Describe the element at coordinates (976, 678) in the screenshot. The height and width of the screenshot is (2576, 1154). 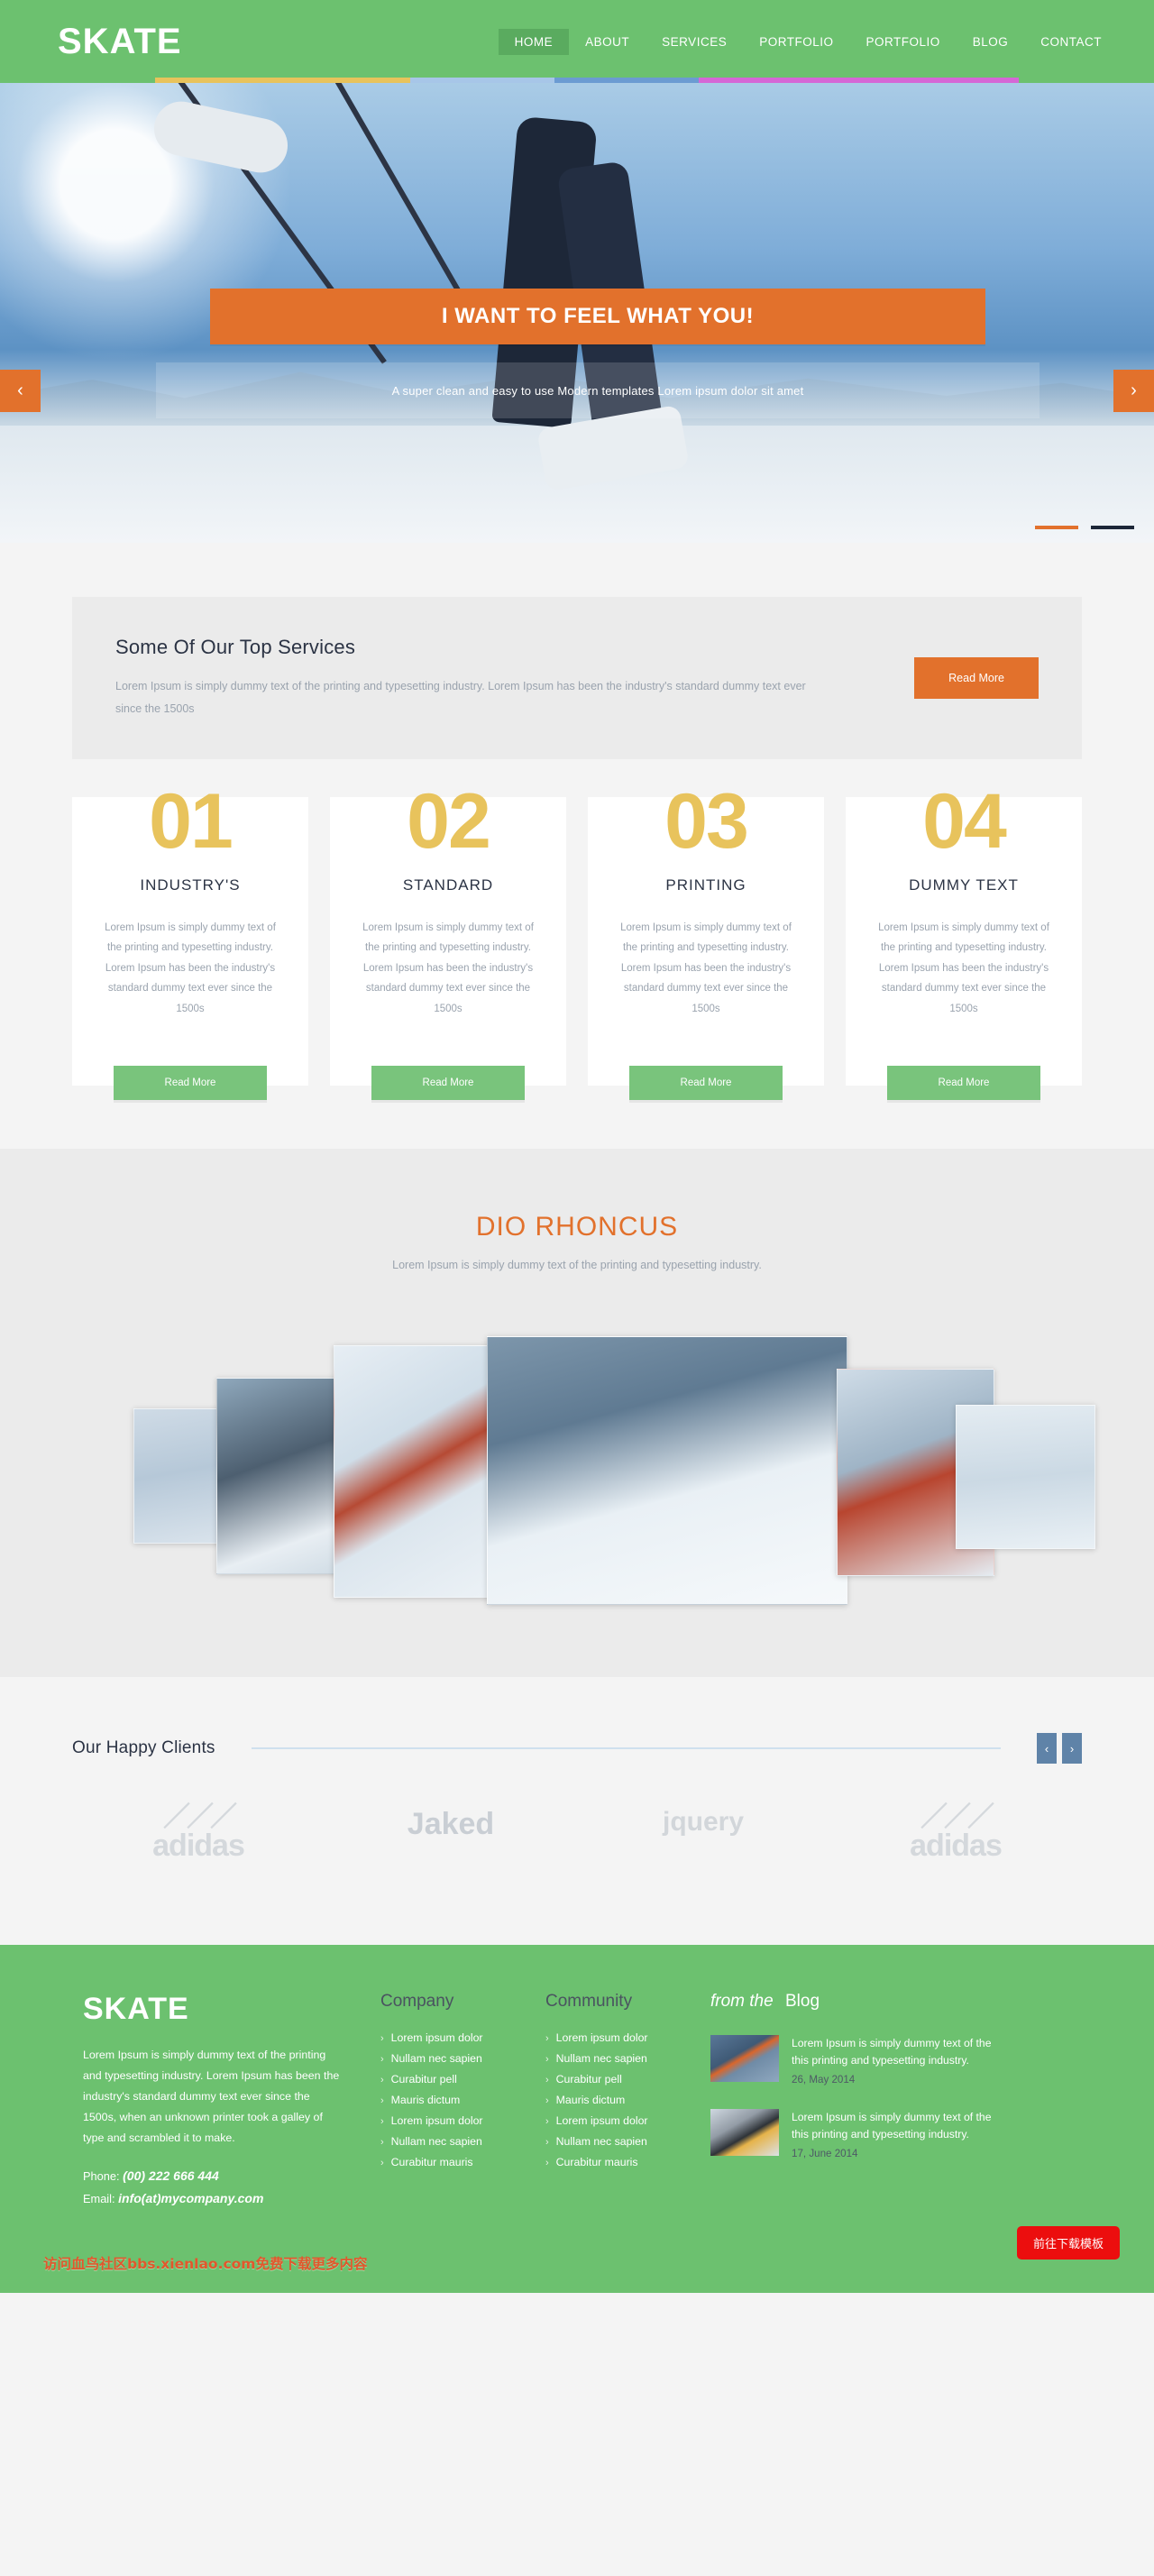
I see `top-services-read-more-button: Read More` at that location.